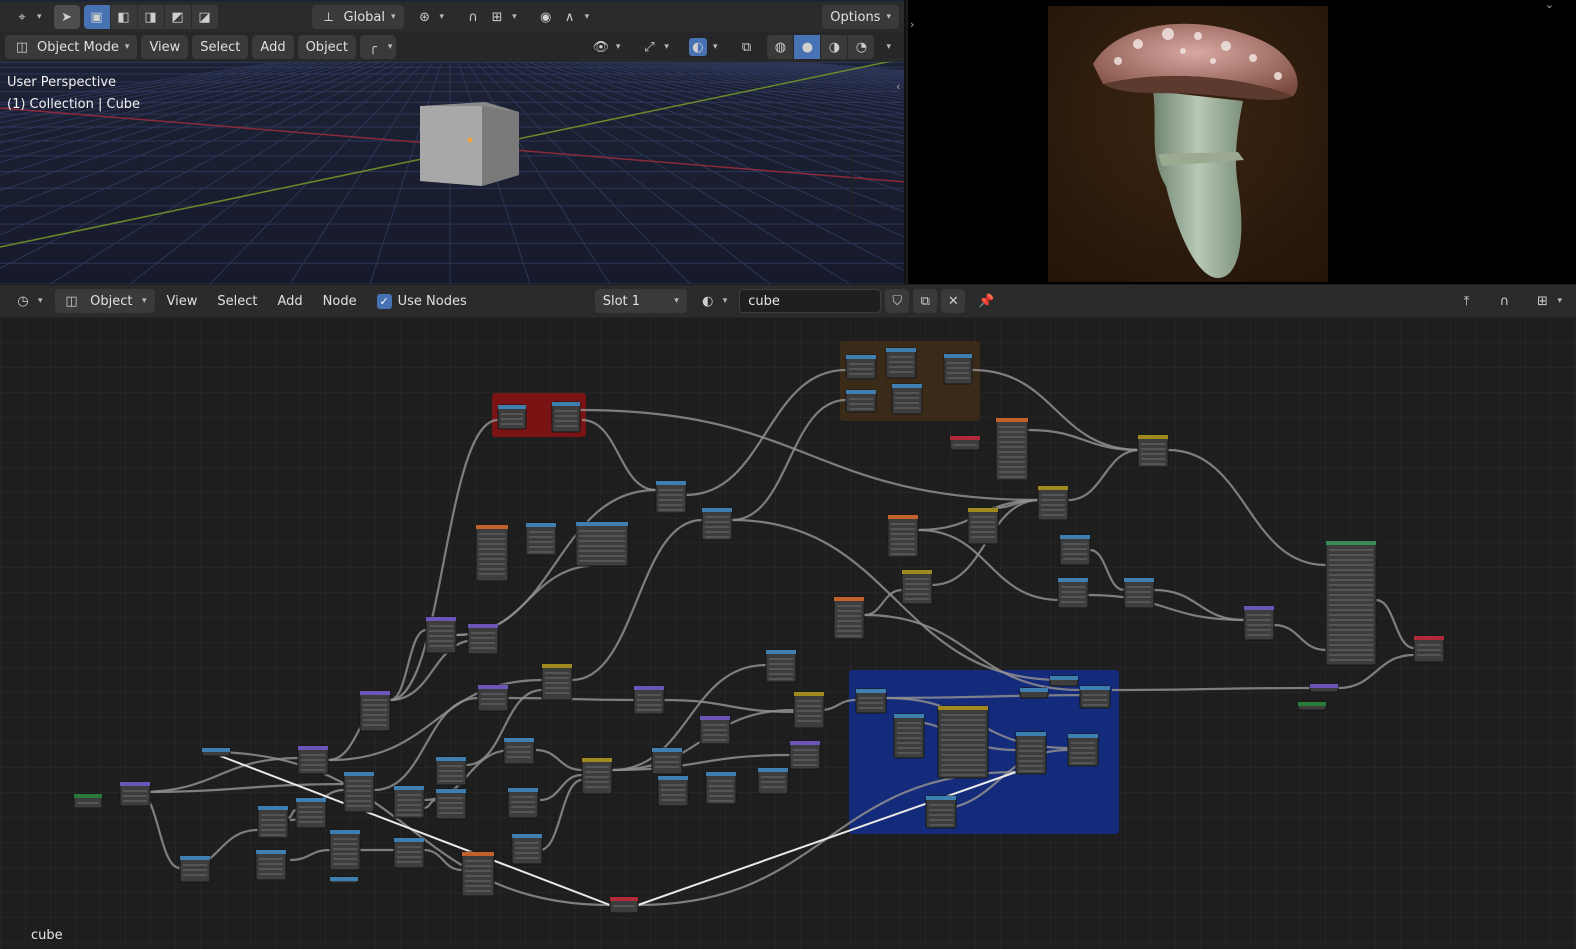 Image resolution: width=1576 pixels, height=949 pixels. What do you see at coordinates (430, 17) in the screenshot?
I see `pivot-point-button: ⊛ ▾` at bounding box center [430, 17].